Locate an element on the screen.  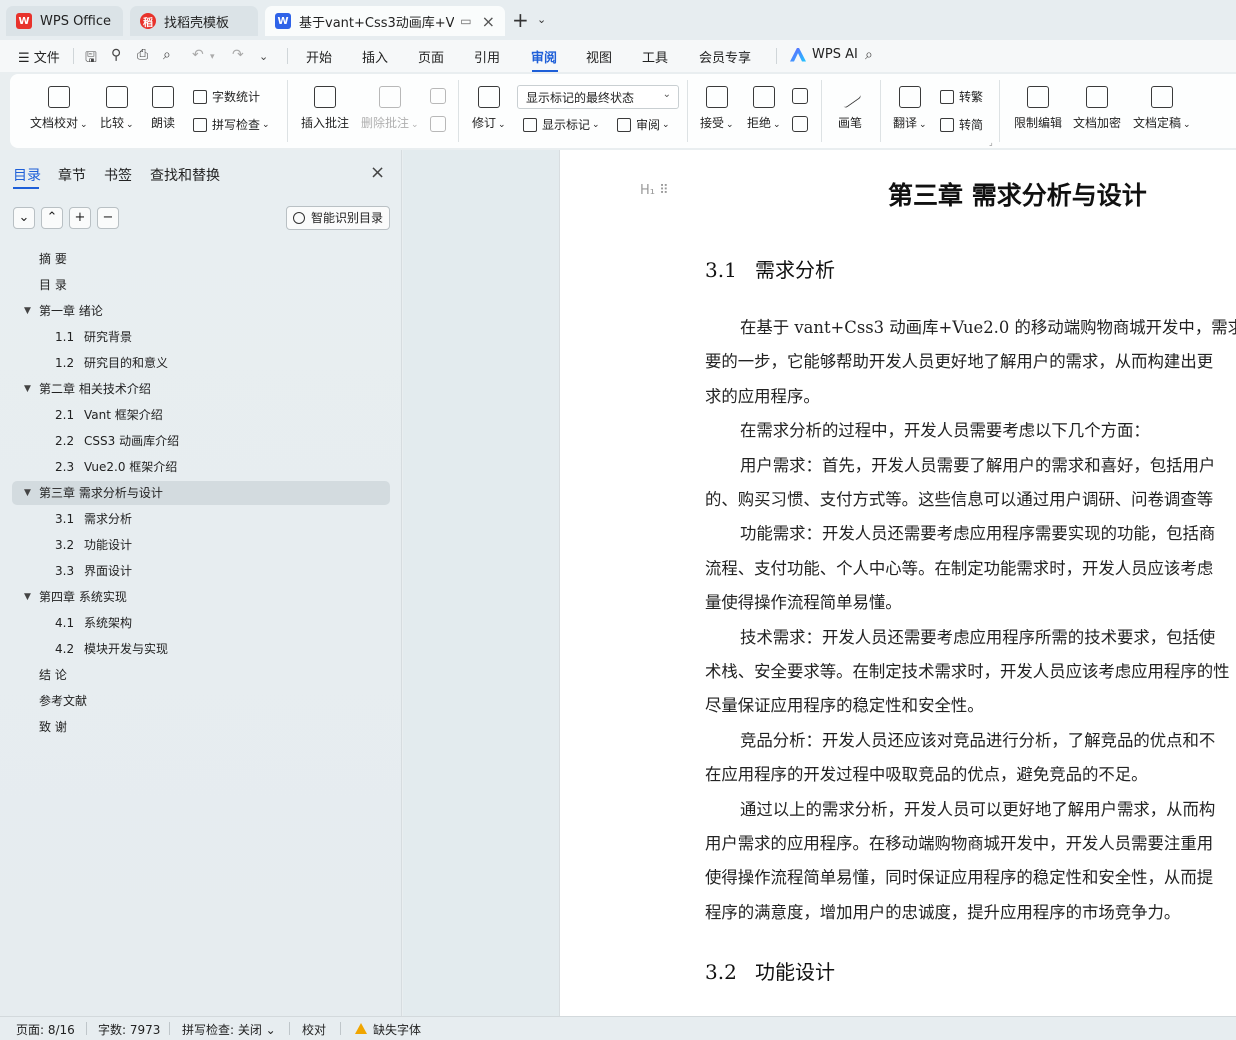
undo-icon: ↶ is located at coordinates (198, 55).